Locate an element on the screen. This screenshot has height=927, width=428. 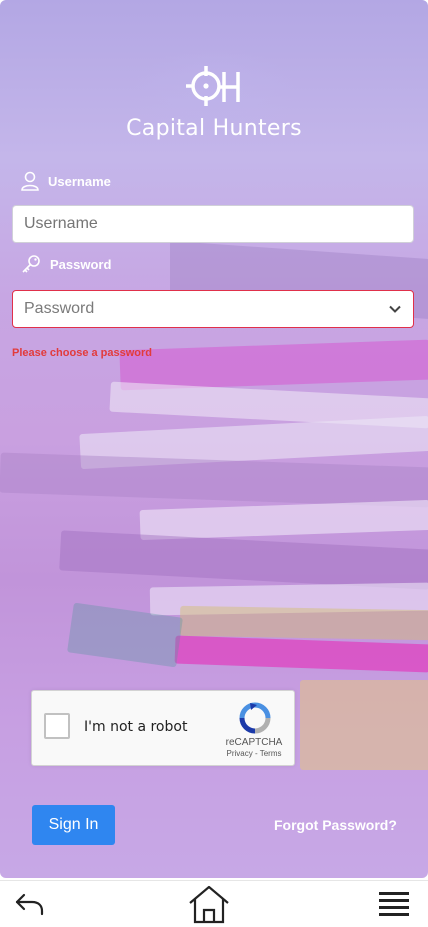
key-icon is located at coordinates (31, 264).